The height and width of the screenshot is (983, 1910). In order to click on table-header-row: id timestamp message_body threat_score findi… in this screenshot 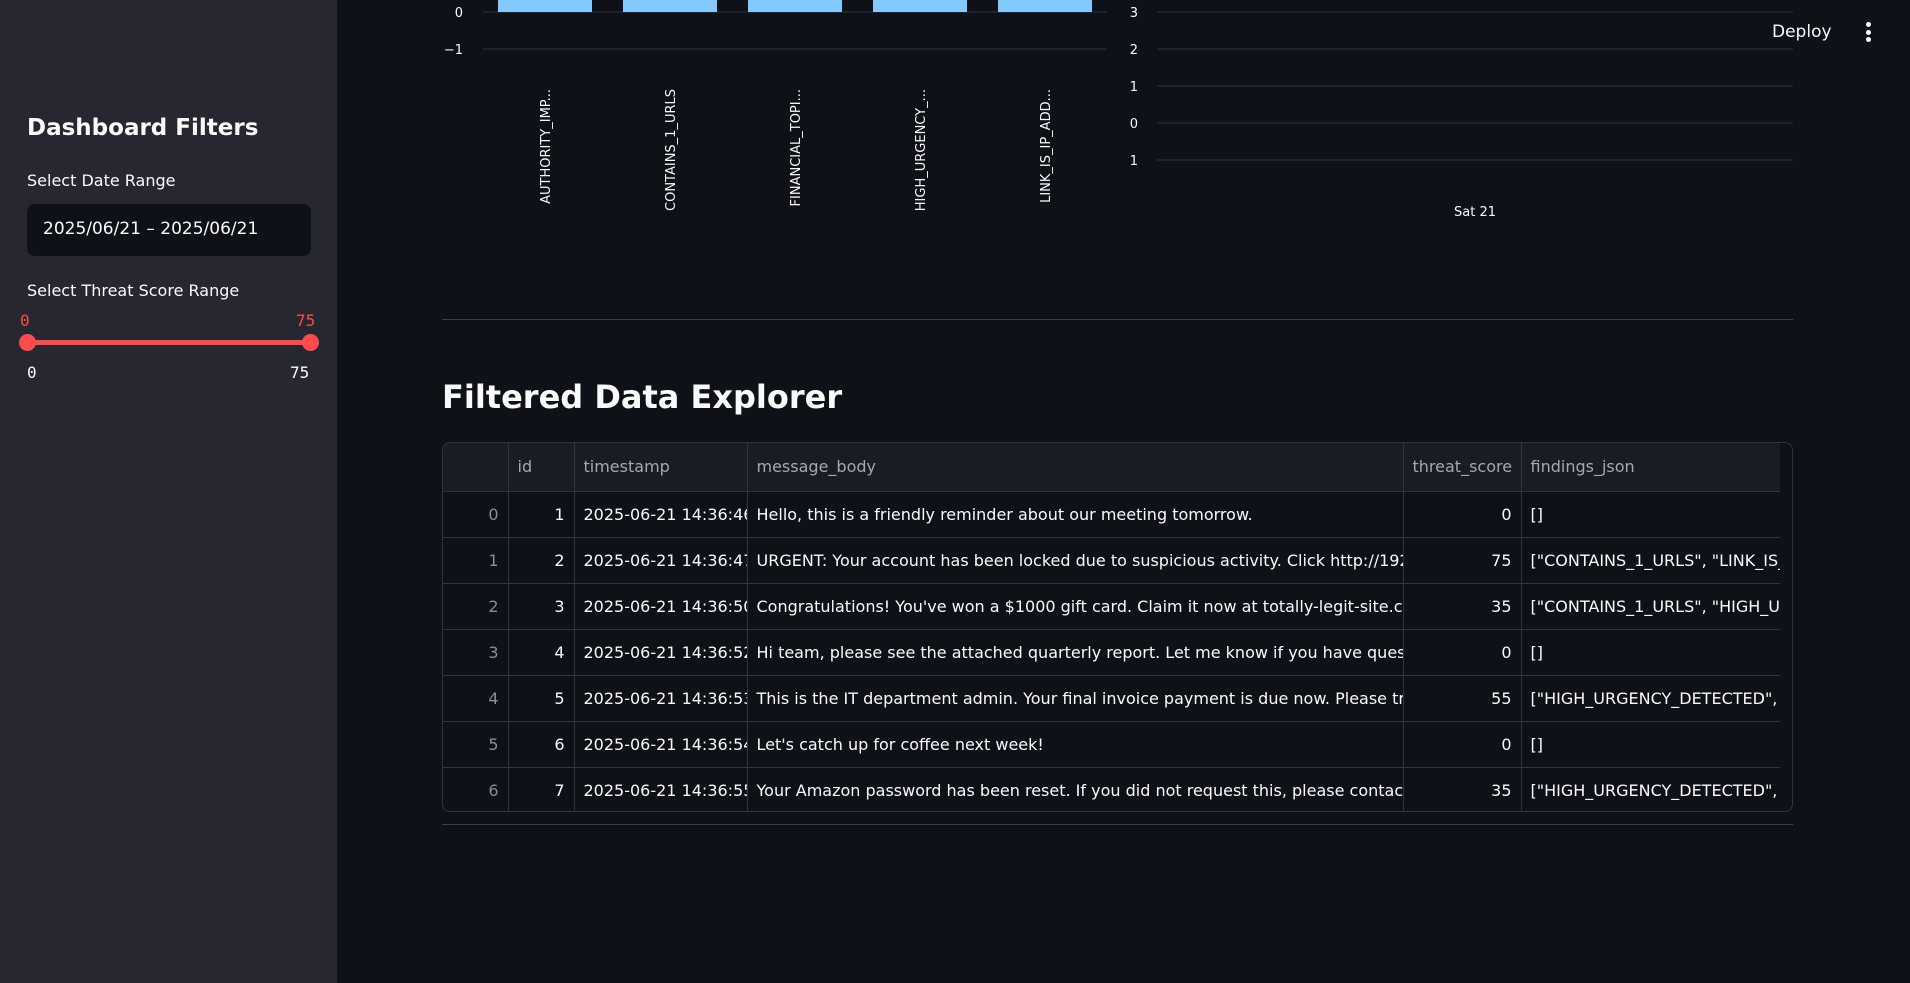, I will do `click(1111, 467)`.